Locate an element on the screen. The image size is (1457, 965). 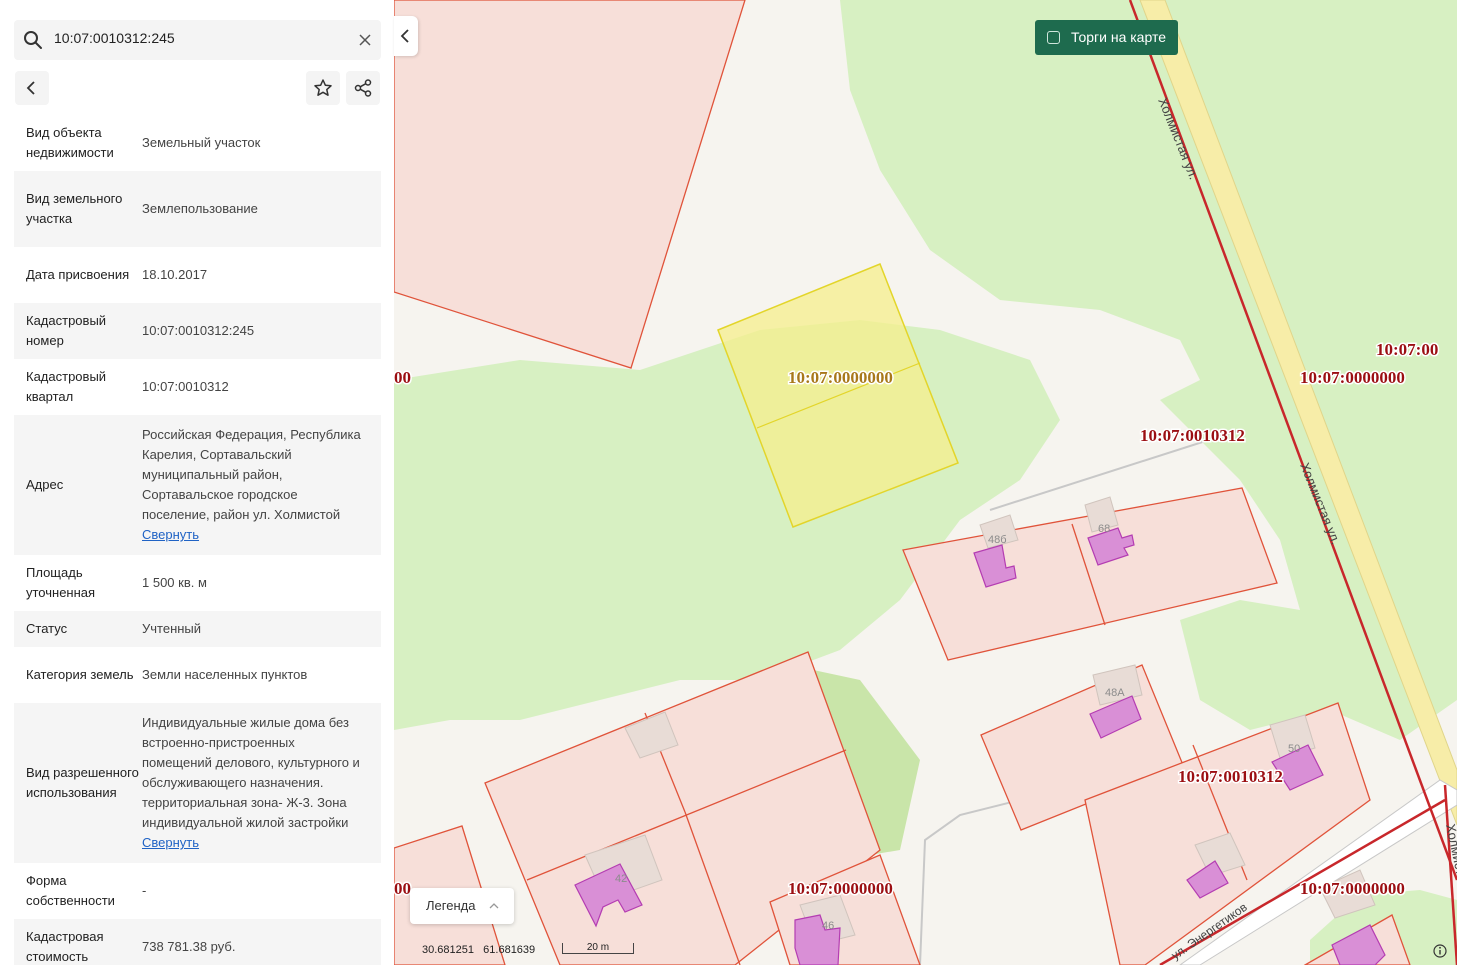
detail-key: Категория земель is located at coordinates (80, 674).